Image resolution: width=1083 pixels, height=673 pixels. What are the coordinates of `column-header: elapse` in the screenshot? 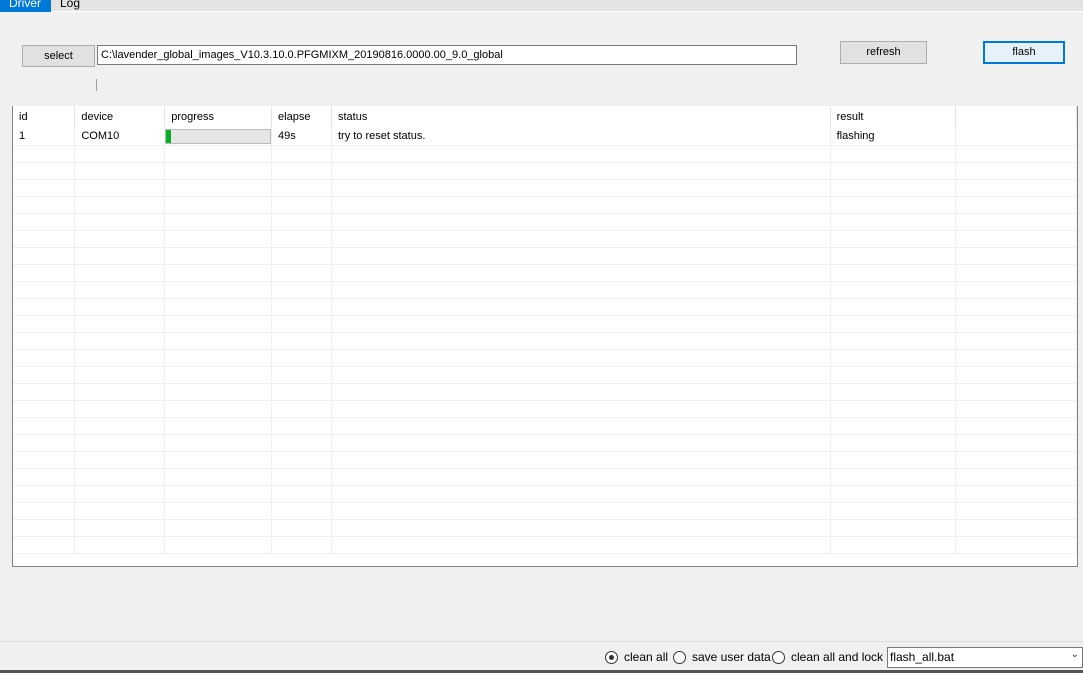 It's located at (301, 117).